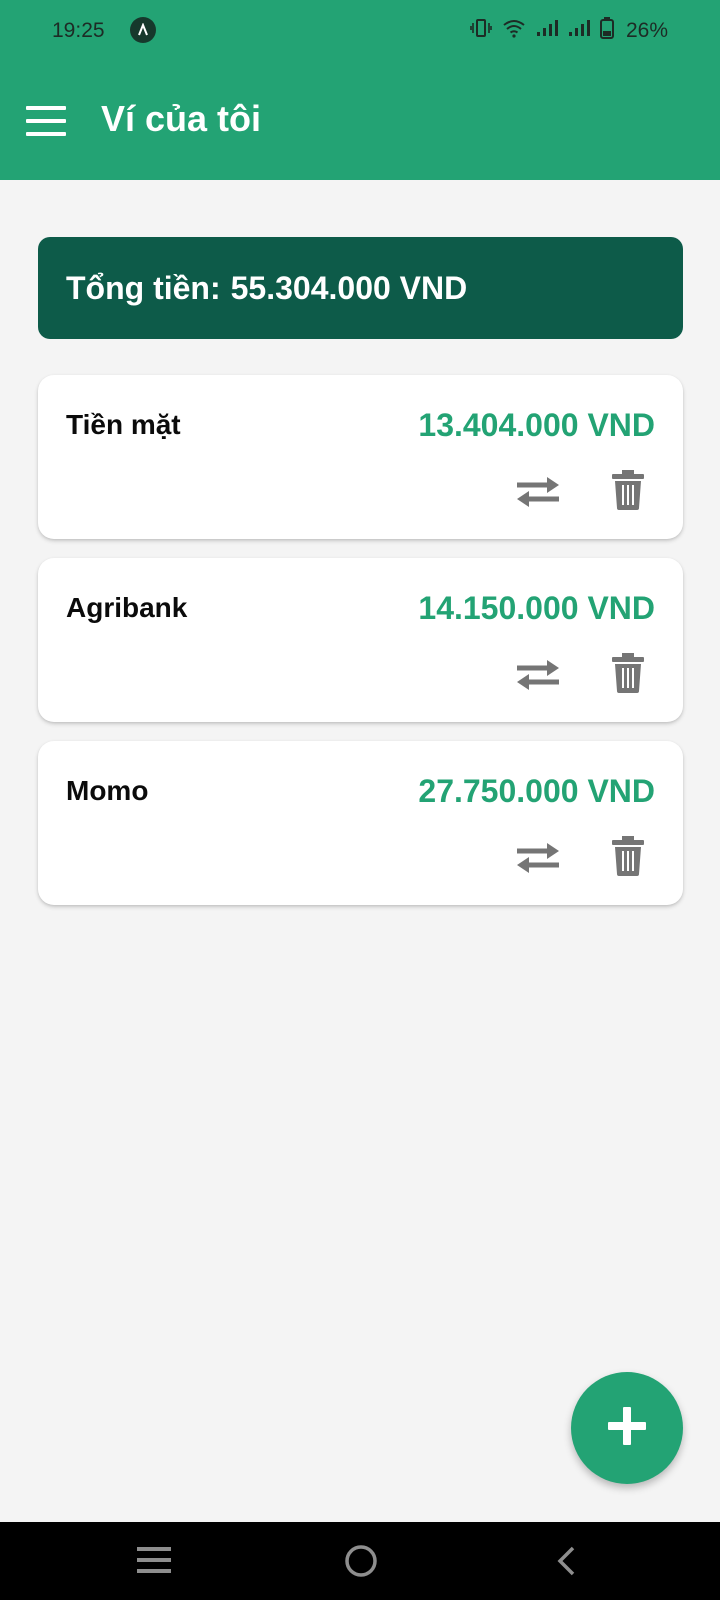 The image size is (720, 1600). Describe the element at coordinates (181, 118) in the screenshot. I see `page-title: Ví của tôi` at that location.